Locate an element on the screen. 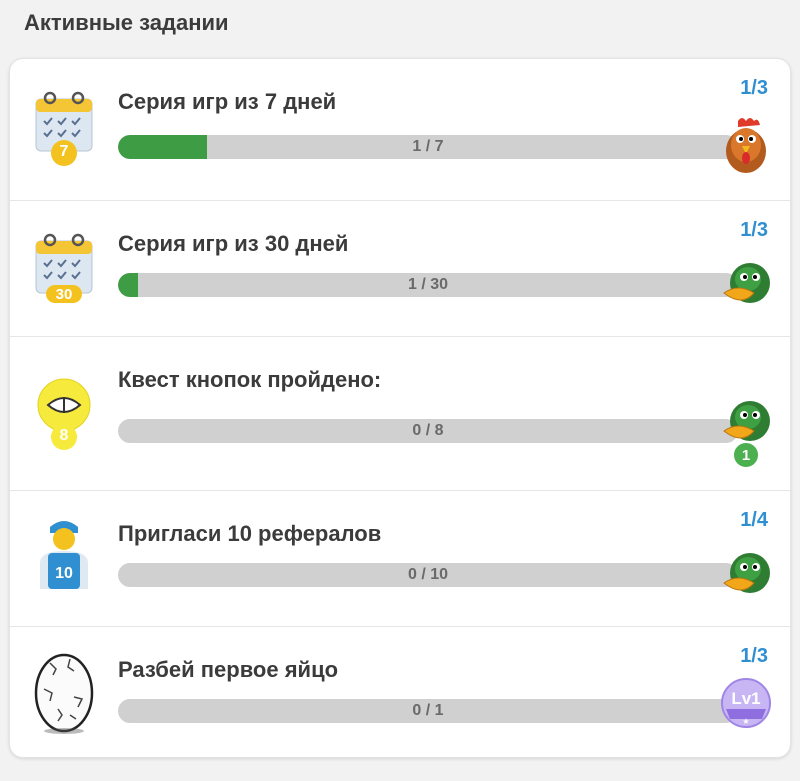 The width and height of the screenshot is (800, 781). egg-icon is located at coordinates (65, 691).